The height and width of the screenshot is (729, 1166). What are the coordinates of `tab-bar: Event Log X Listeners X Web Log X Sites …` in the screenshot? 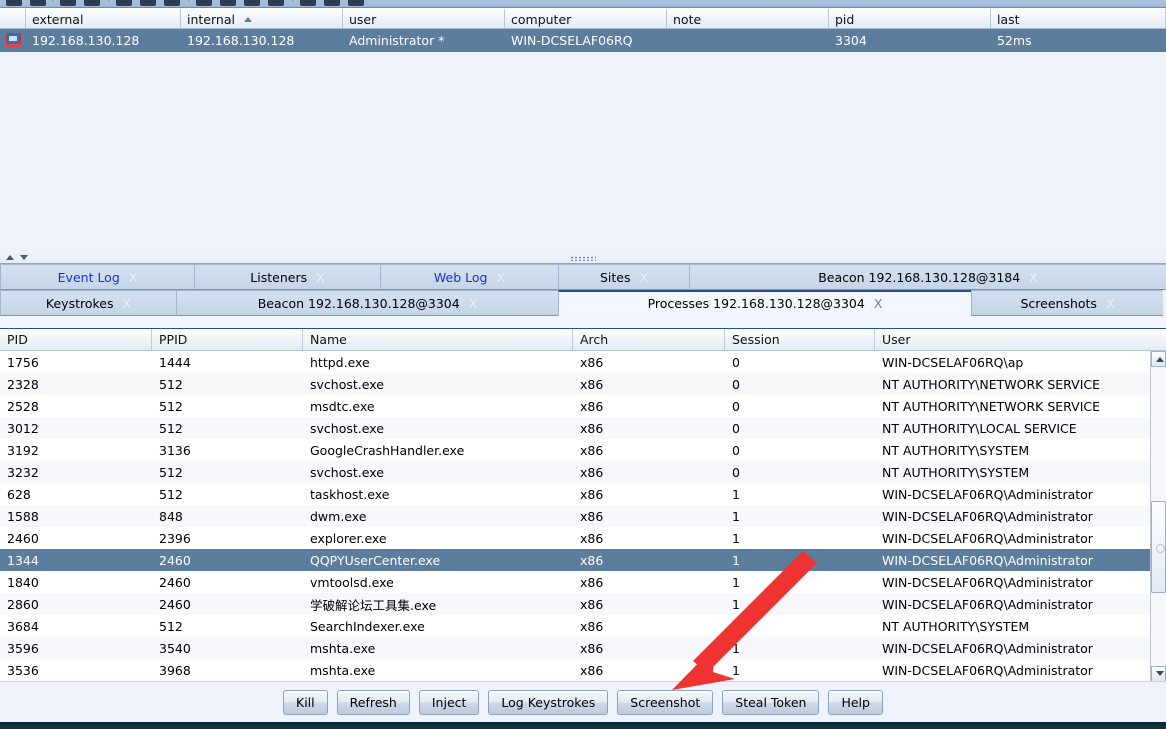 It's located at (583, 296).